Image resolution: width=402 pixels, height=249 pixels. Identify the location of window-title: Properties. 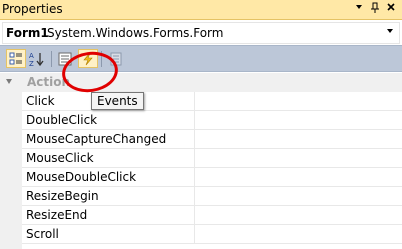
(32, 9).